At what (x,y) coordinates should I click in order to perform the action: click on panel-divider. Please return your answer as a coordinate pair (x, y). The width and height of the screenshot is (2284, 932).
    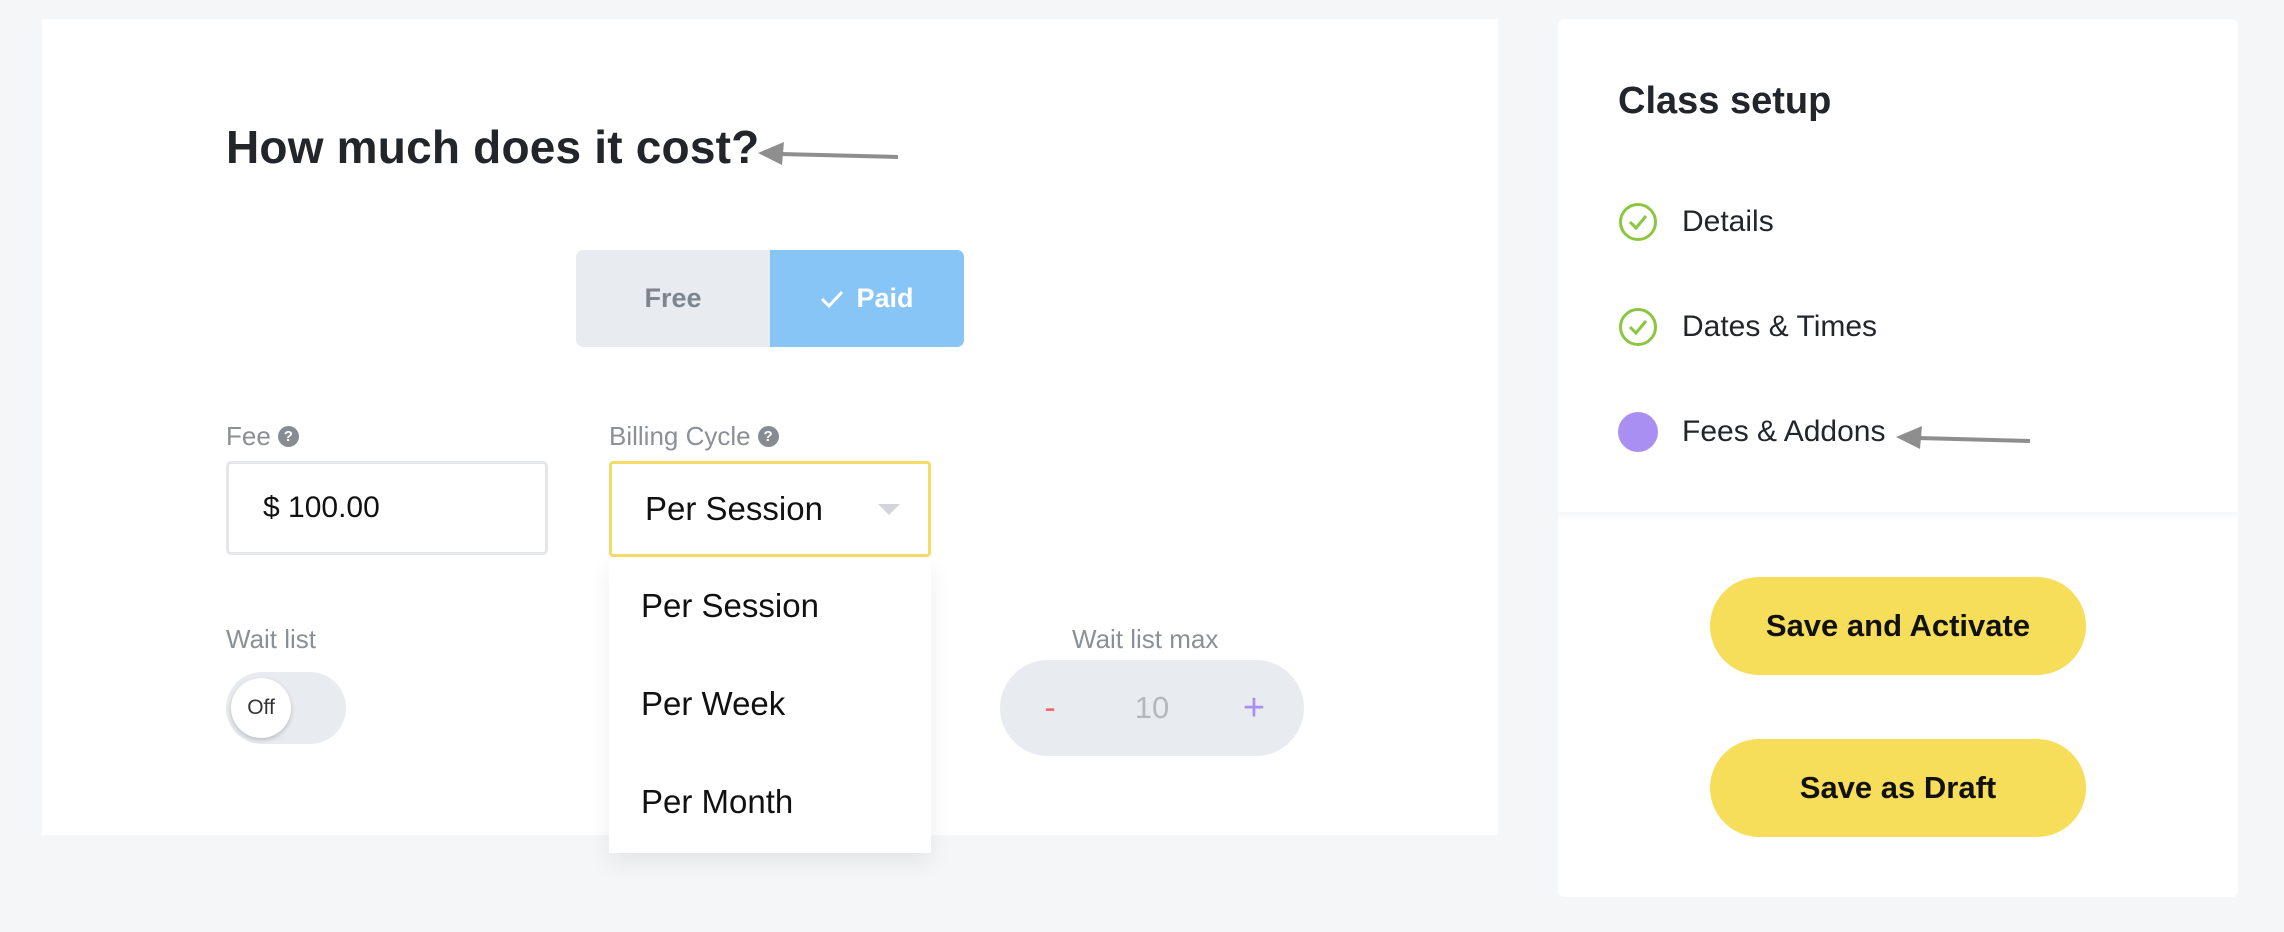
    Looking at the image, I should click on (1898, 517).